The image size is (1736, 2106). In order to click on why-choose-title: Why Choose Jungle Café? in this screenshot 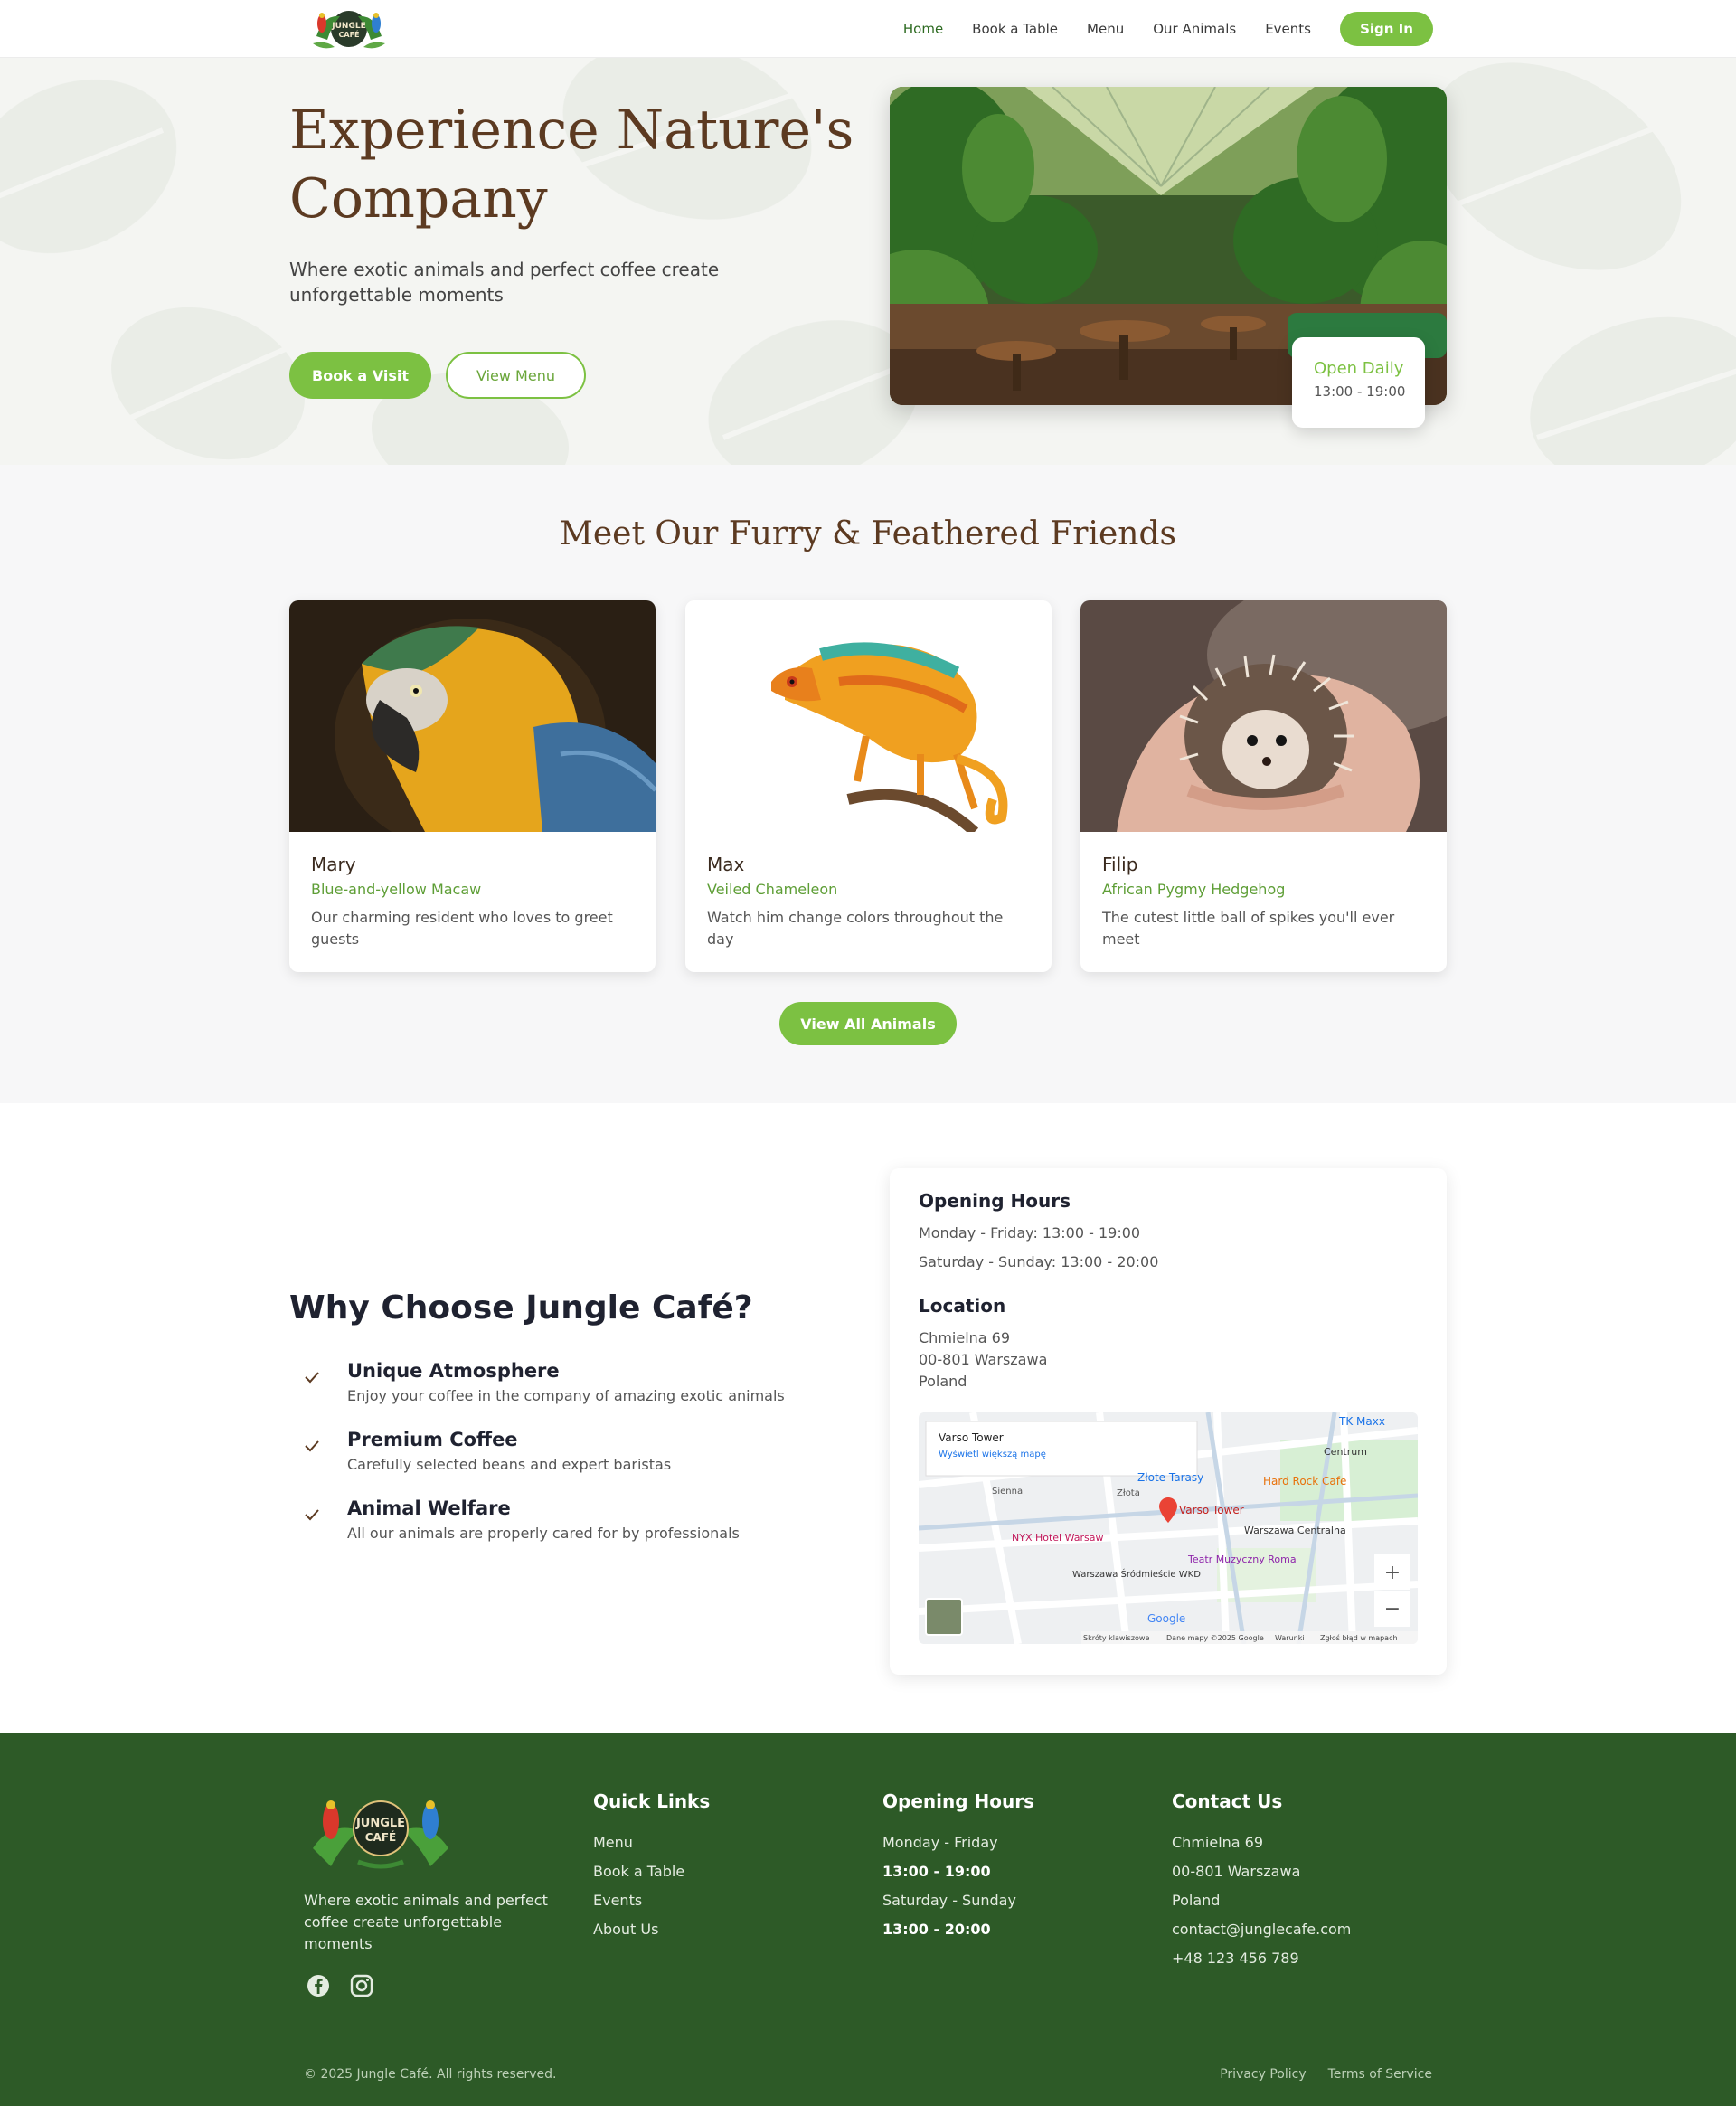, I will do `click(521, 1308)`.